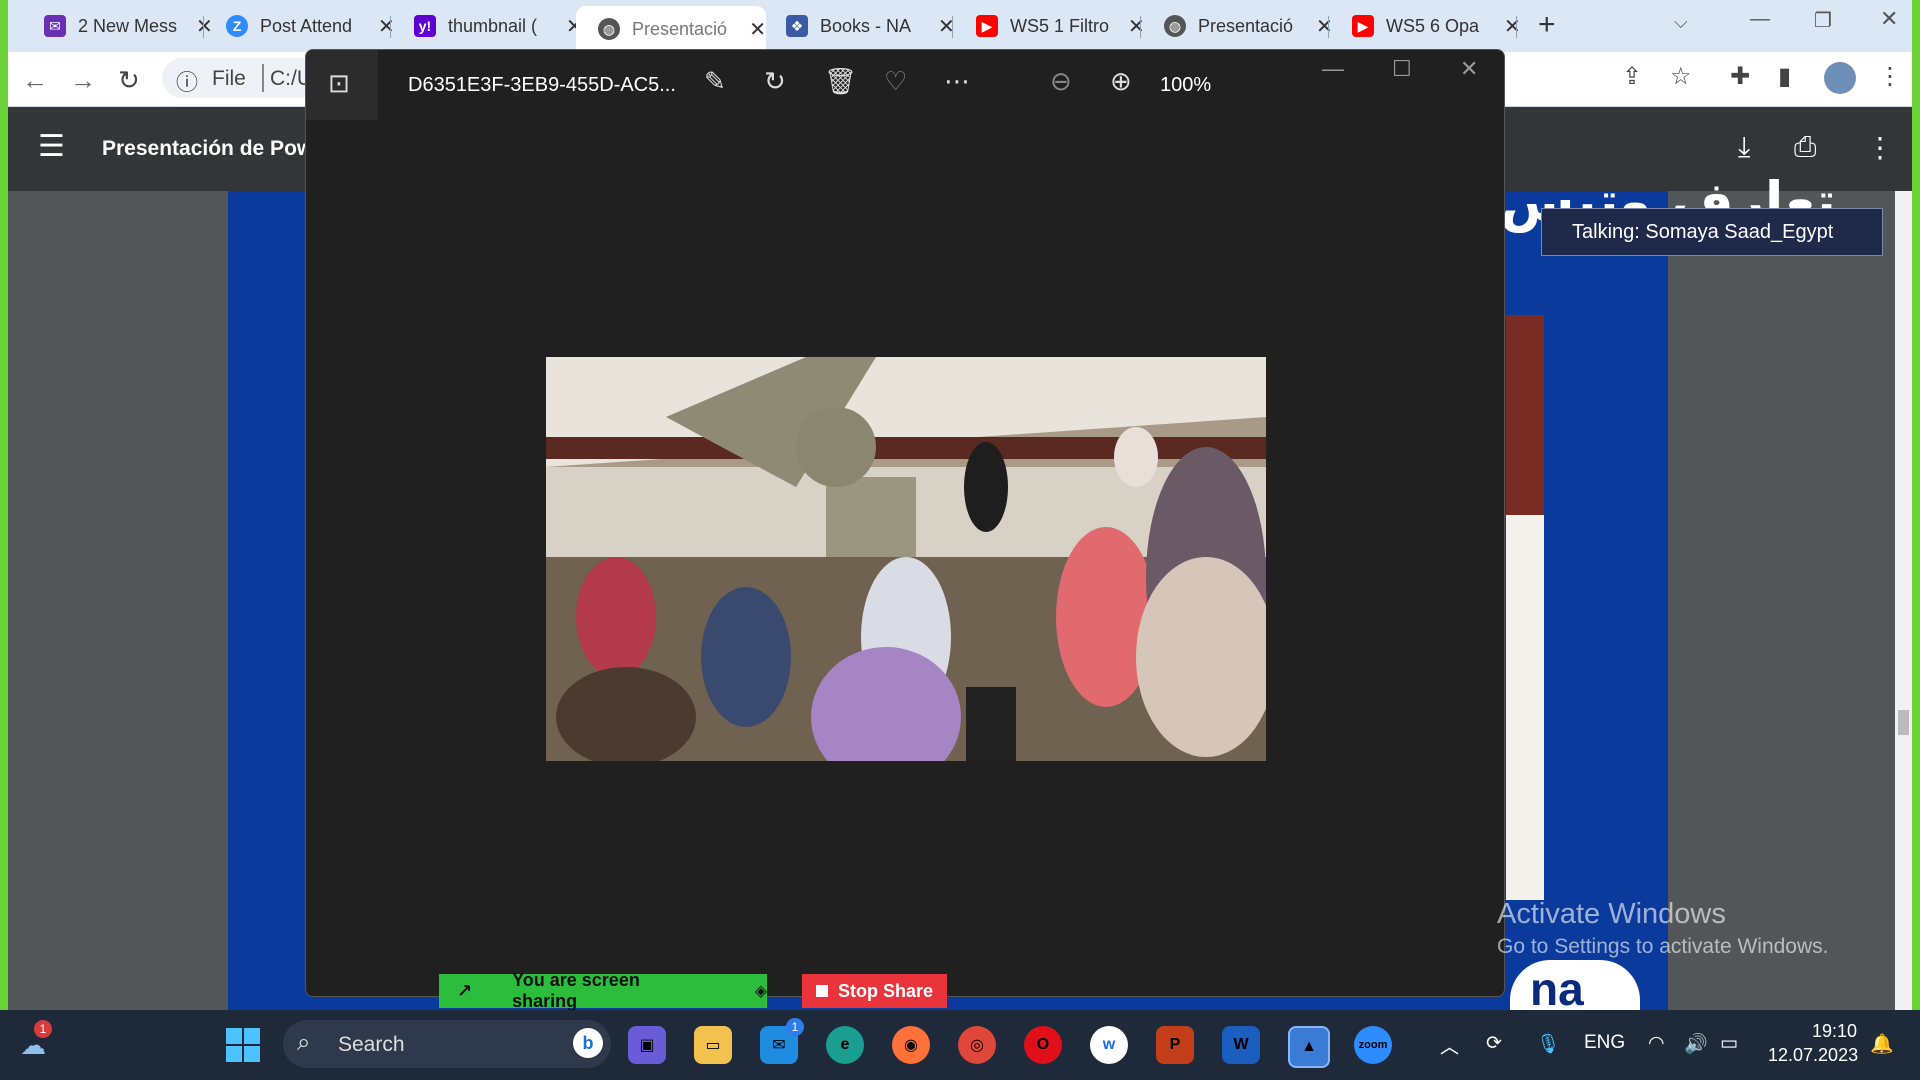 The height and width of the screenshot is (1080, 1920). I want to click on search-icon: ⌕, so click(304, 1042).